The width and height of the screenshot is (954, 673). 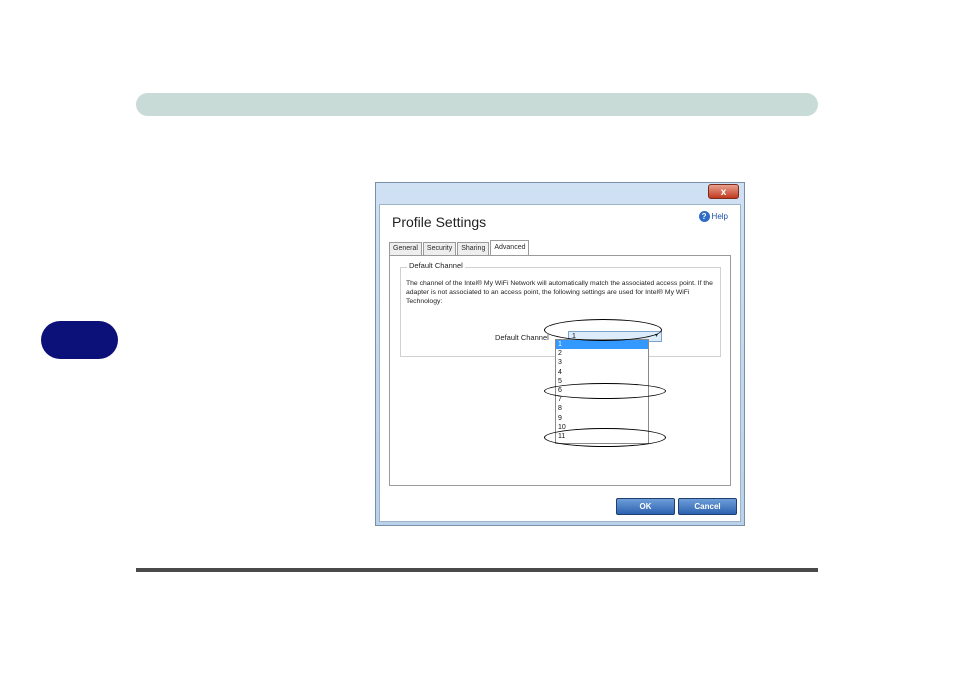 What do you see at coordinates (477, 104) in the screenshot?
I see `header-bar` at bounding box center [477, 104].